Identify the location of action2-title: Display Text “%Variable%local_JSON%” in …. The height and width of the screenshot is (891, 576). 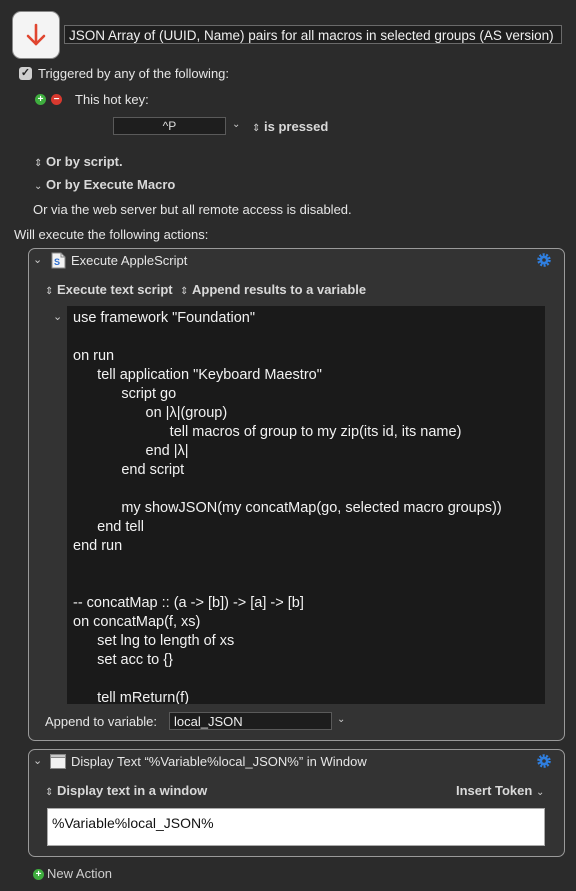
(219, 761).